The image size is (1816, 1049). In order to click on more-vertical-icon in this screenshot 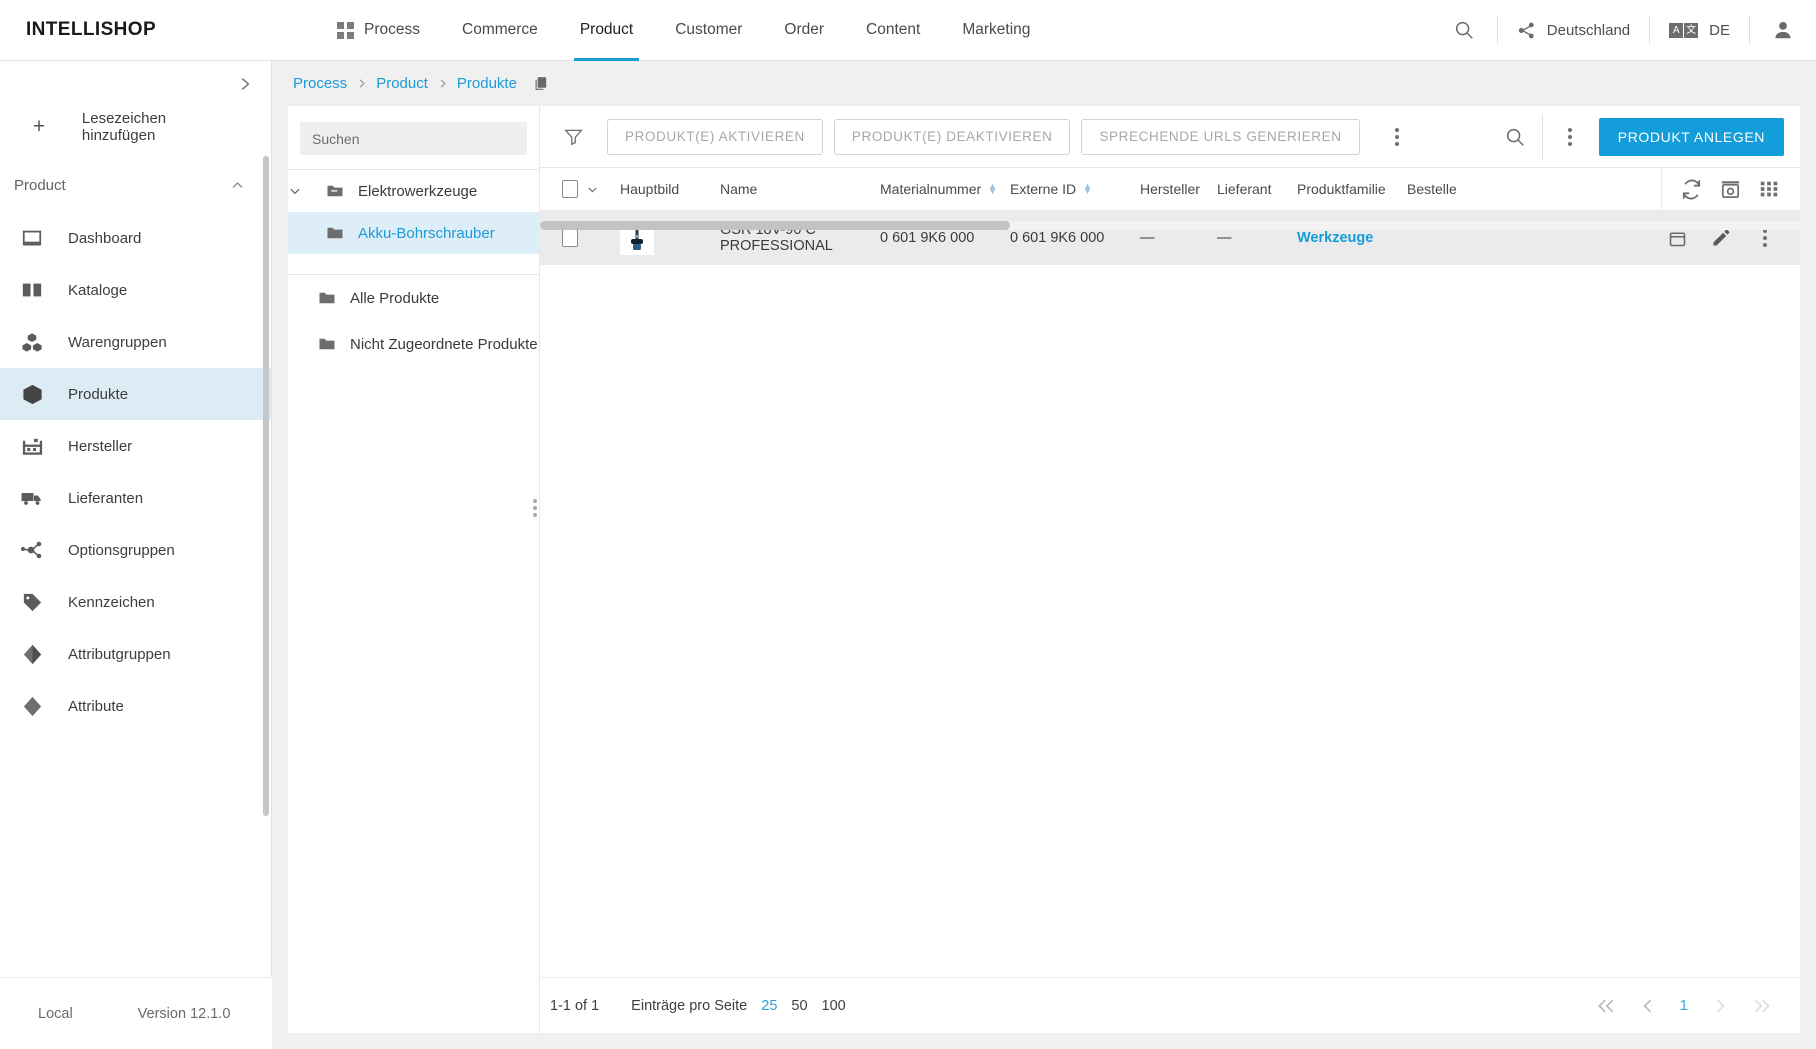, I will do `click(1569, 136)`.